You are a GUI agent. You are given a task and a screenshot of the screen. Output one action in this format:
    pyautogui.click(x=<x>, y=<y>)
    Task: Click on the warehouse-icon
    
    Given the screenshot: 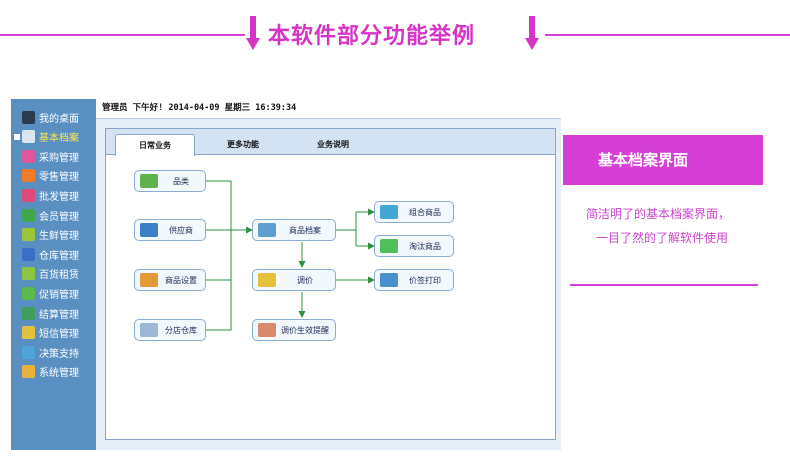 What is the action you would take?
    pyautogui.click(x=28, y=254)
    